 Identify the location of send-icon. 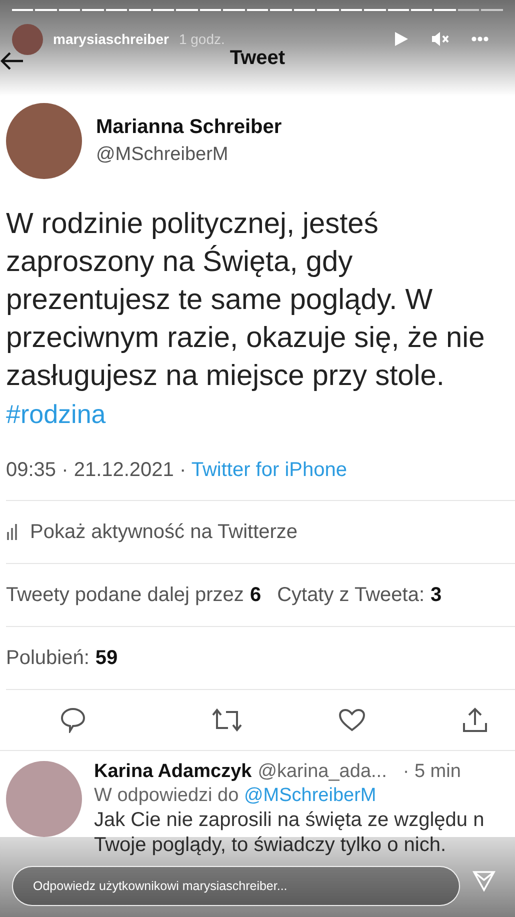
(484, 881).